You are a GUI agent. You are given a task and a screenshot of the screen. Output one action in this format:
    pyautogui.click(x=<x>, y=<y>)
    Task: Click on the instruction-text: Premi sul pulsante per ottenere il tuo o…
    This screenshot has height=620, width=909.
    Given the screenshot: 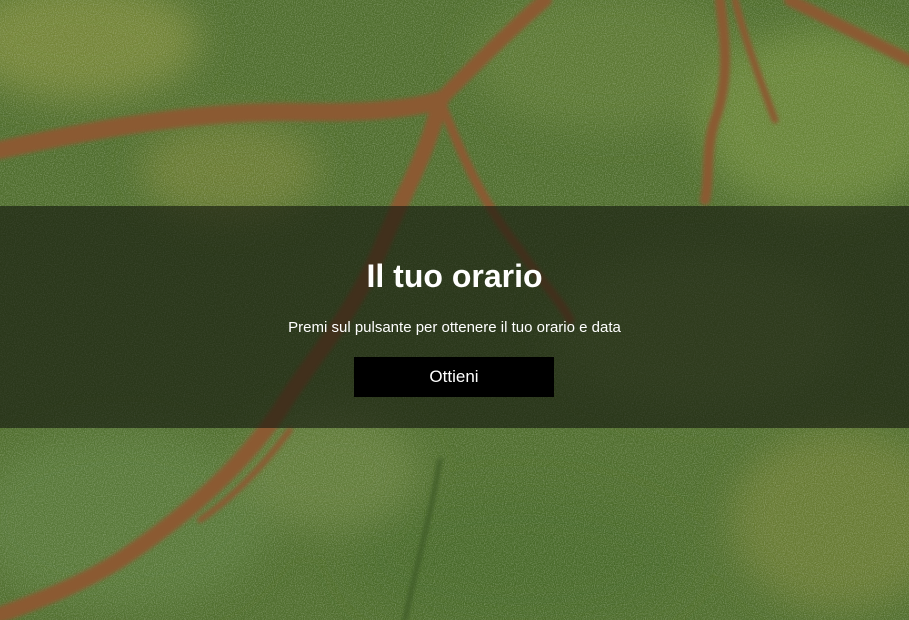 What is the action you would take?
    pyautogui.click(x=454, y=327)
    